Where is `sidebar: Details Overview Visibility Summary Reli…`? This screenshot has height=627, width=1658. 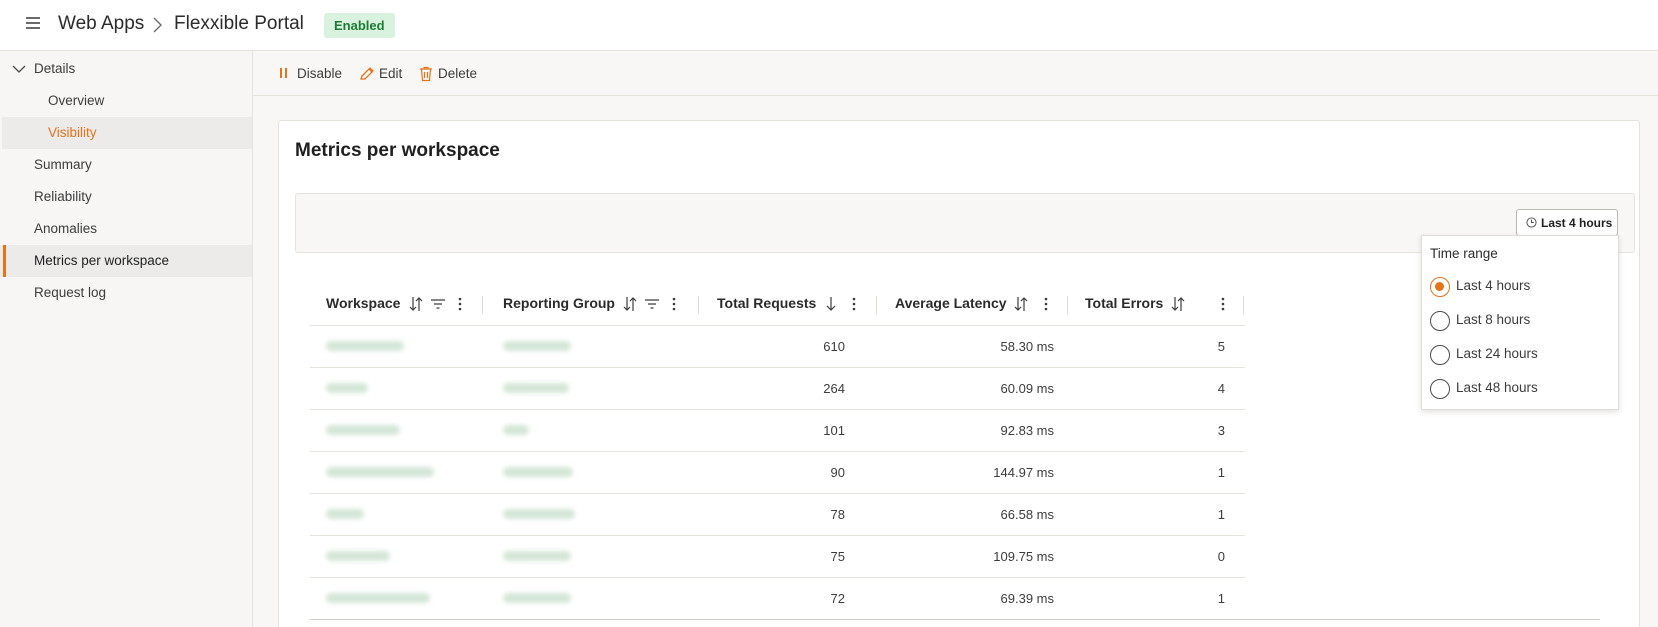 sidebar: Details Overview Visibility Summary Reli… is located at coordinates (126, 339).